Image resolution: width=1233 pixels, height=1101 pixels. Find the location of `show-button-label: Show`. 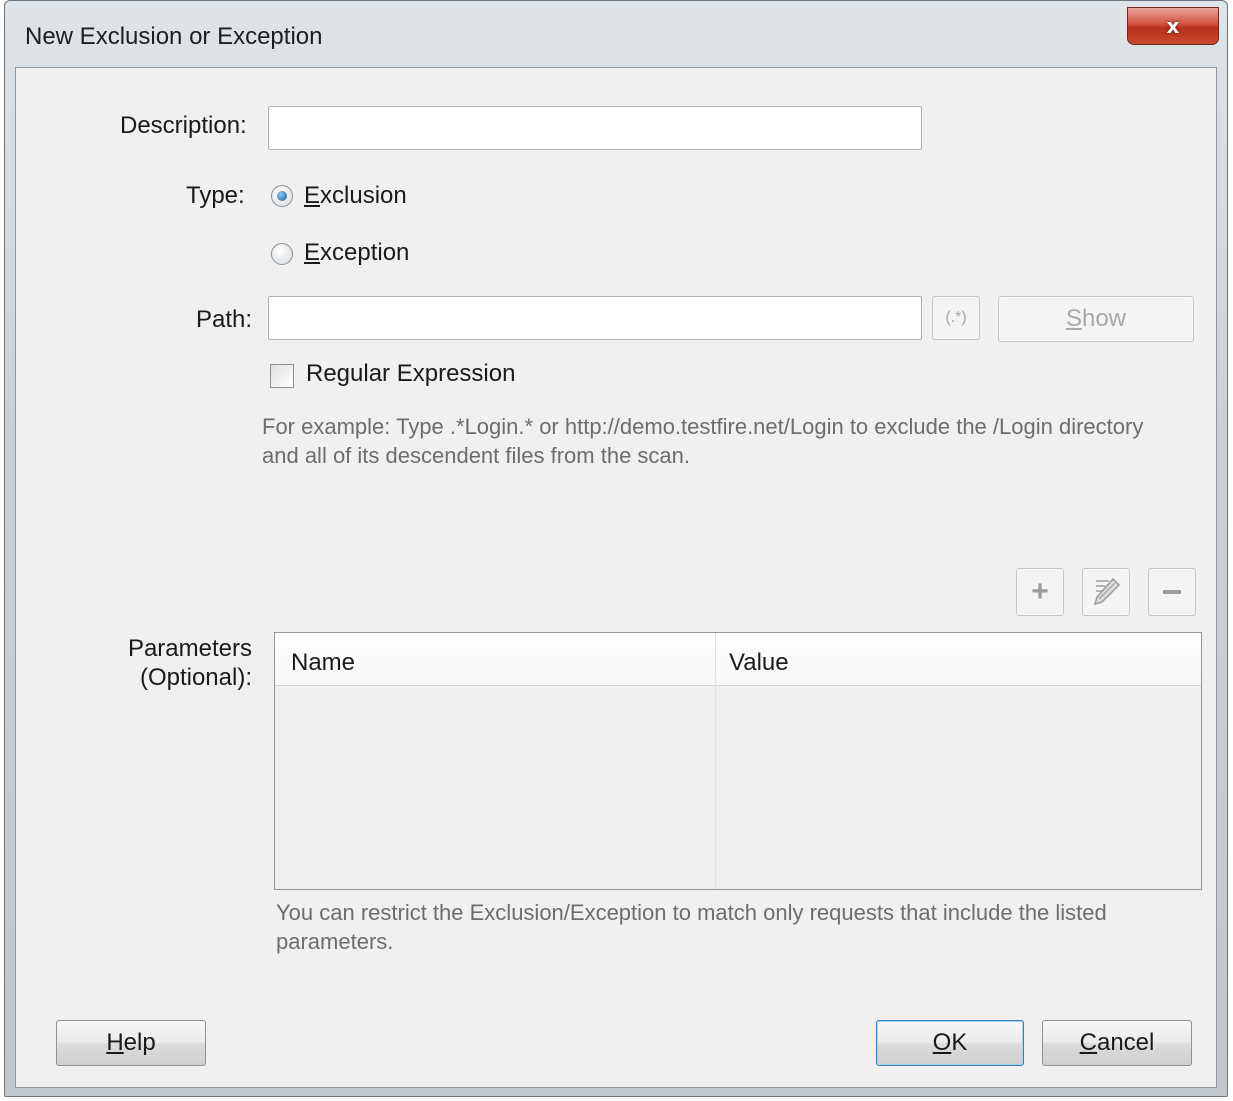

show-button-label: Show is located at coordinates (1096, 318).